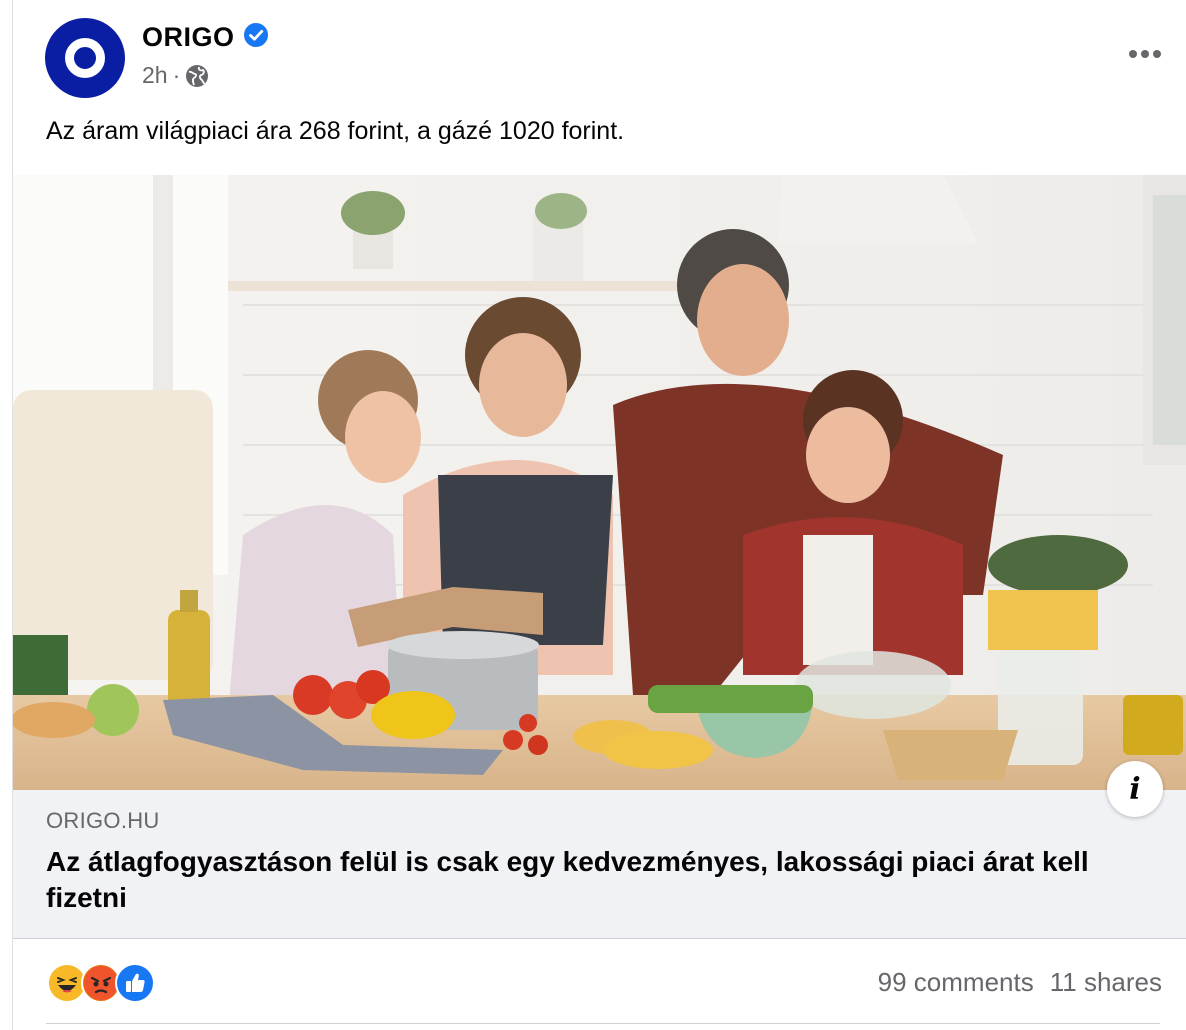 Image resolution: width=1186 pixels, height=1030 pixels. What do you see at coordinates (603, 1023) in the screenshot?
I see `divider` at bounding box center [603, 1023].